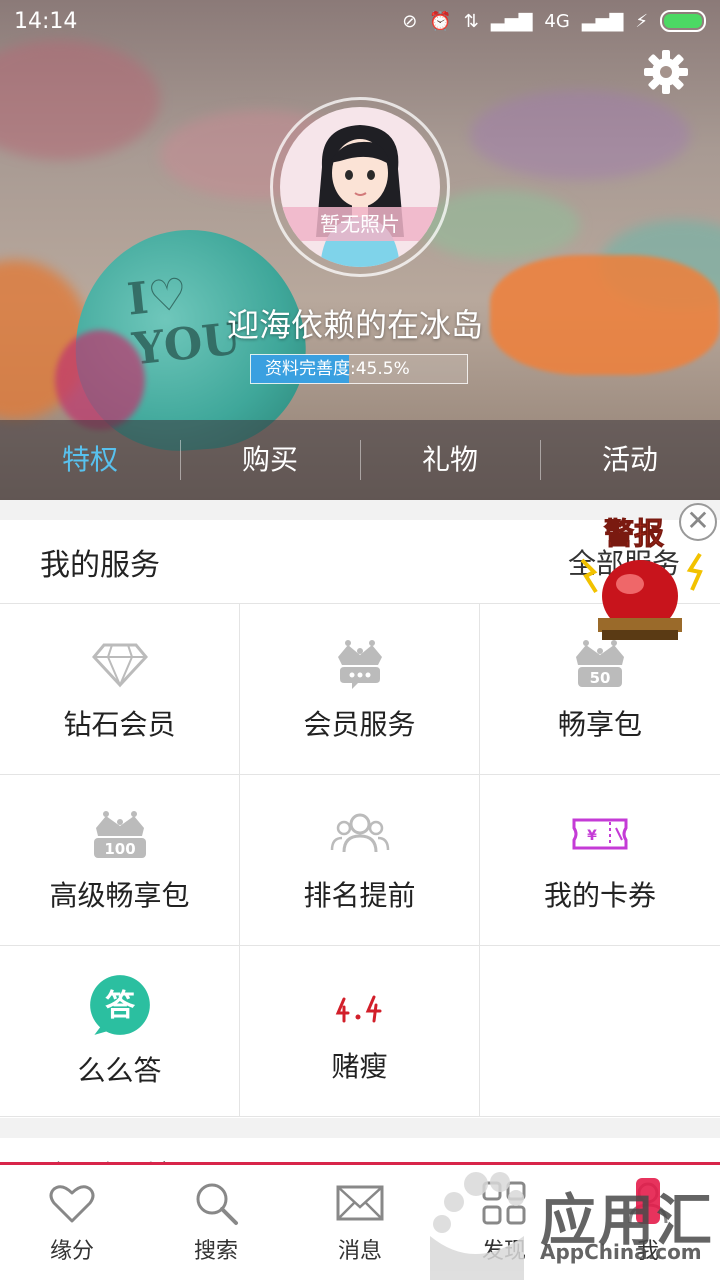 The height and width of the screenshot is (1280, 720). What do you see at coordinates (119, 724) in the screenshot?
I see `service-label: 钻石会员` at bounding box center [119, 724].